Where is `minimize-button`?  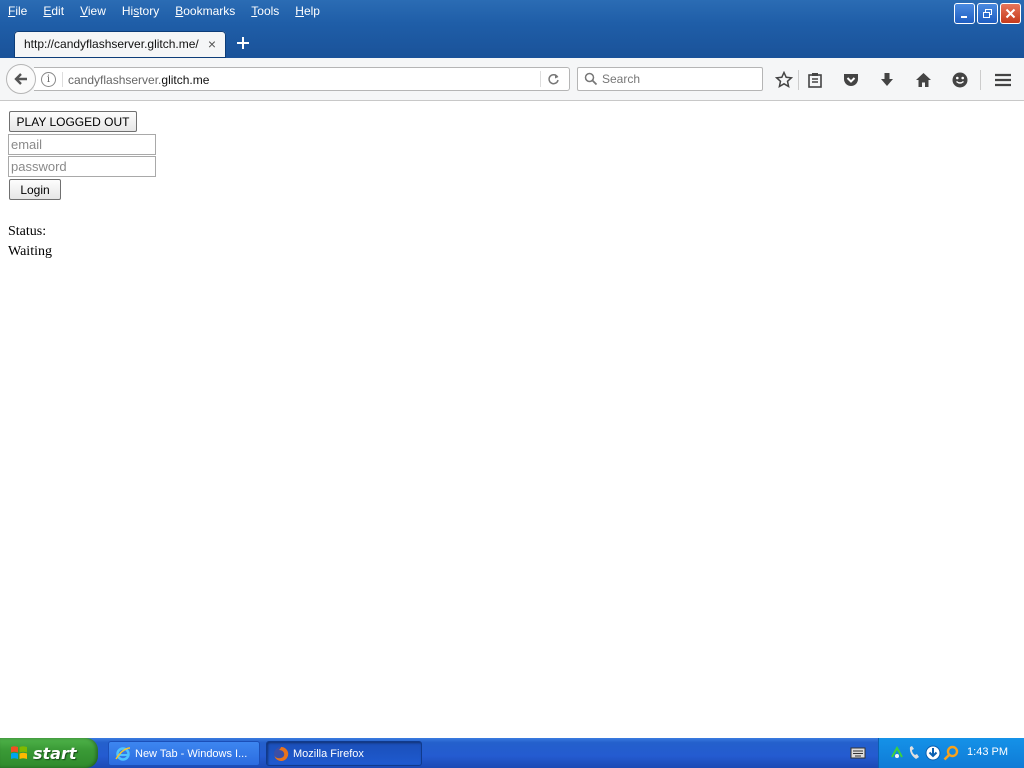
minimize-button is located at coordinates (964, 13).